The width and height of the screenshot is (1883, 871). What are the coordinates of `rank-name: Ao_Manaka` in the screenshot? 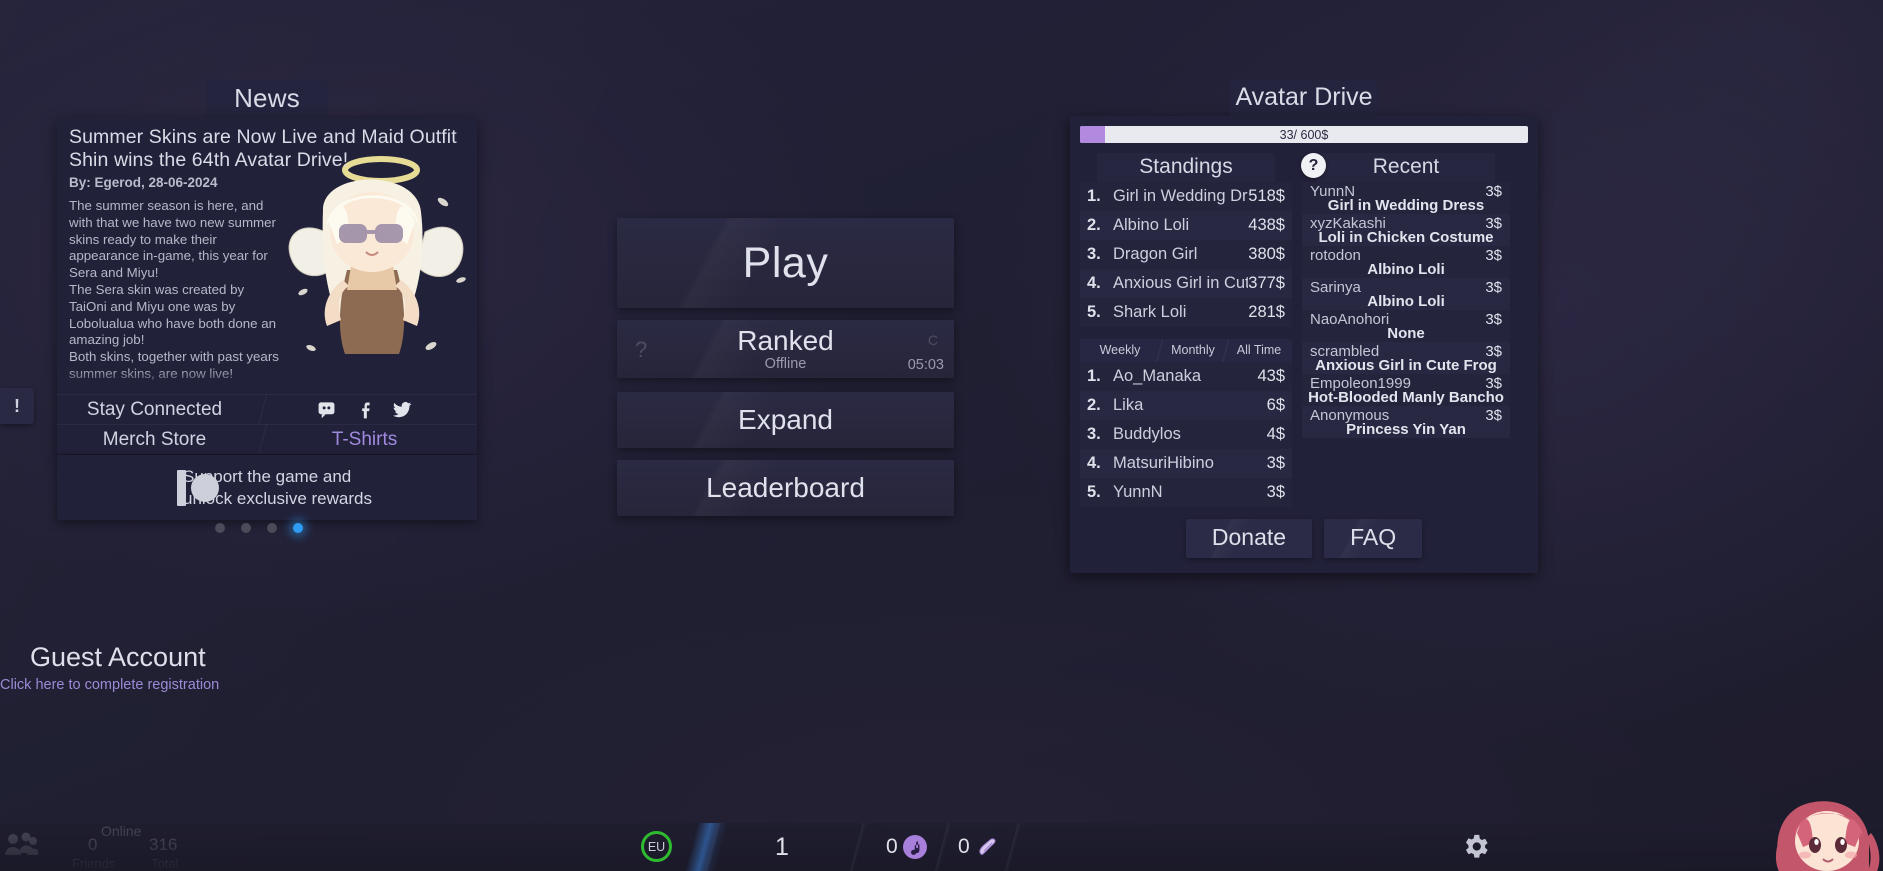 It's located at (1157, 376).